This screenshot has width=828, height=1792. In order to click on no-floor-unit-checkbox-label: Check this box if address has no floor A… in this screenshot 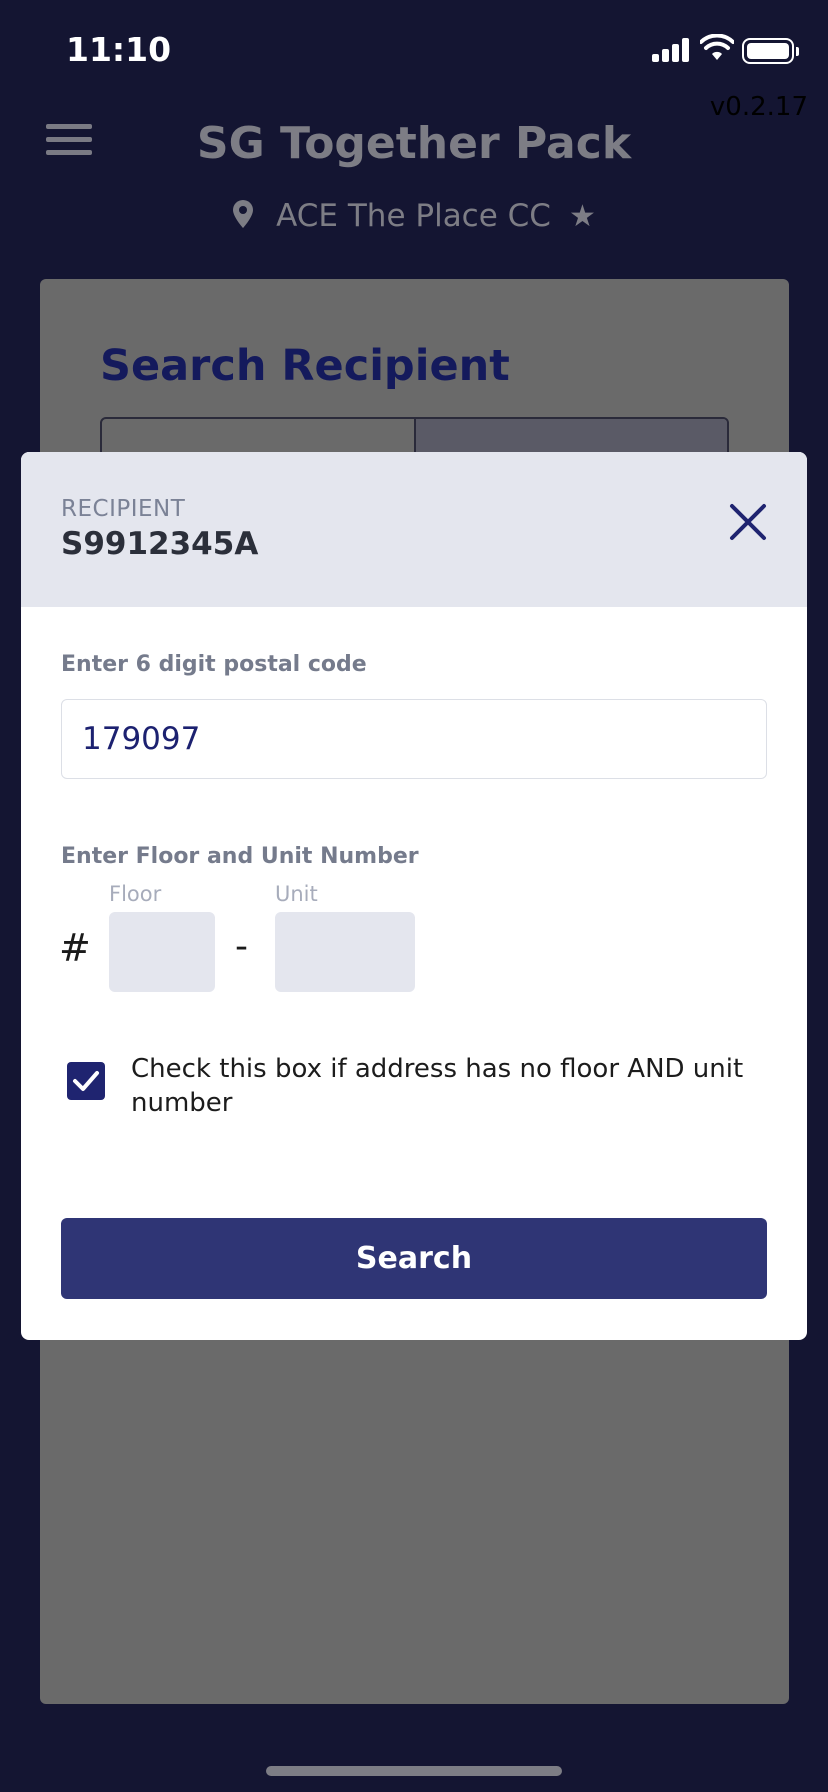, I will do `click(451, 1086)`.